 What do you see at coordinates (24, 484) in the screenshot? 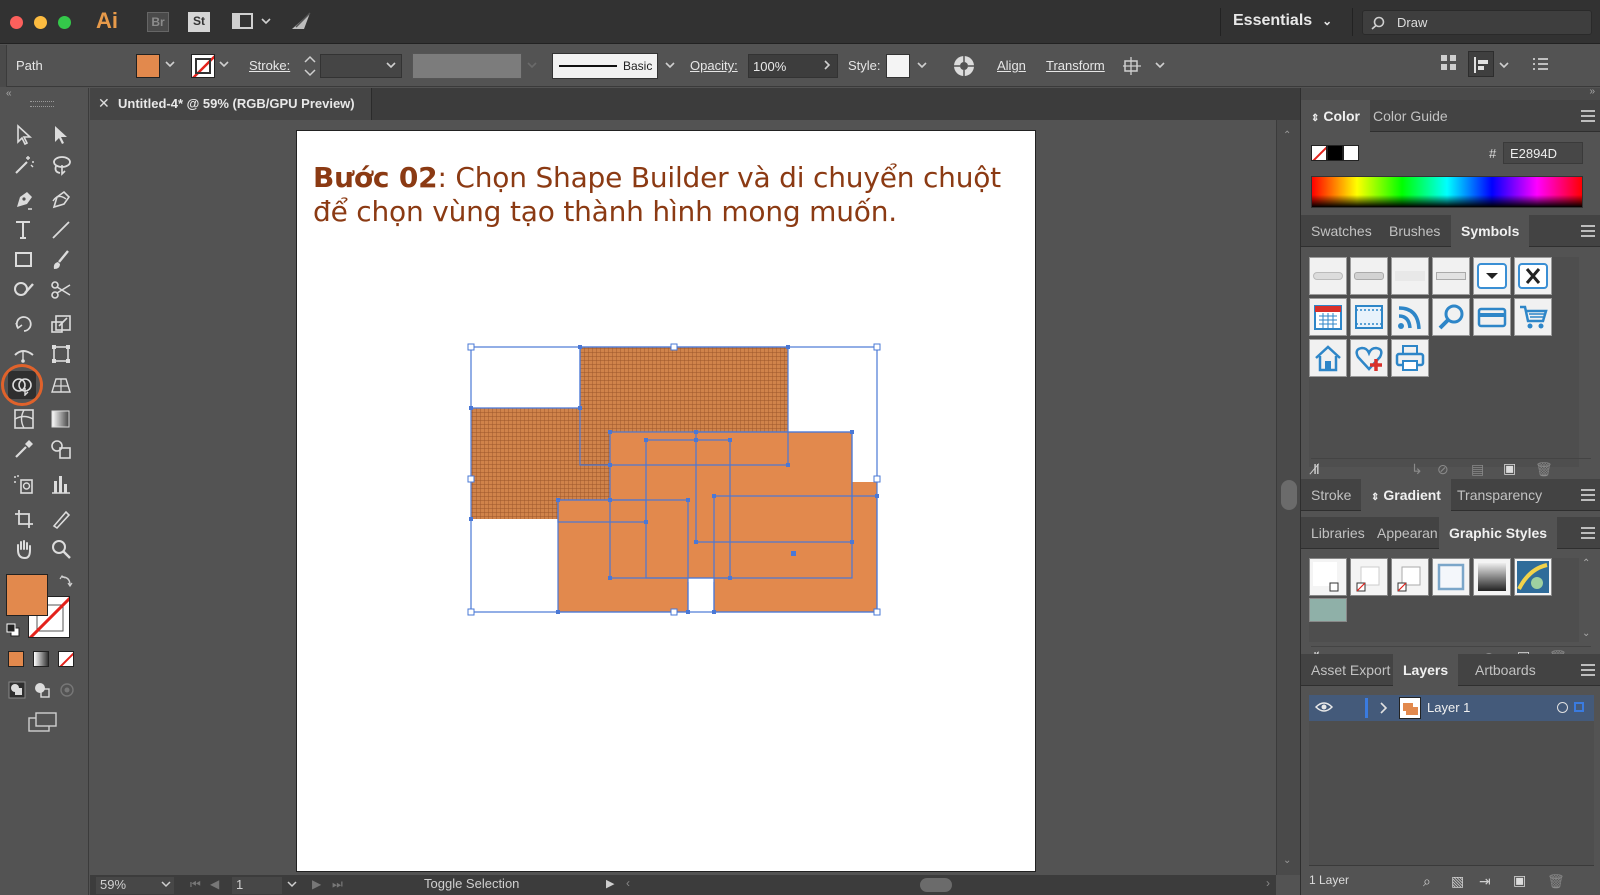
I see `symbol-sprayer-tool-icon` at bounding box center [24, 484].